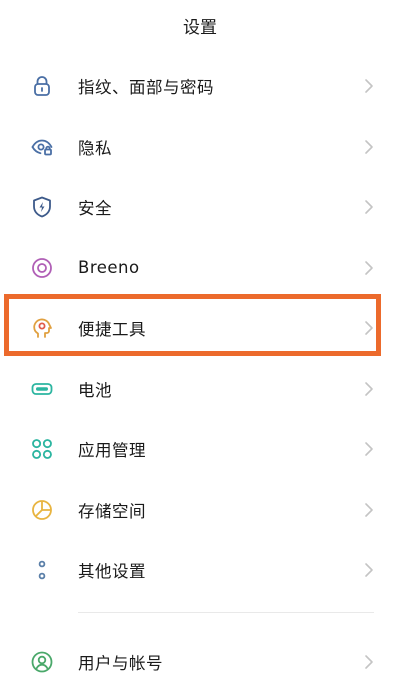 The image size is (400, 693). What do you see at coordinates (112, 451) in the screenshot?
I see `settings-item-label: 应用管理` at bounding box center [112, 451].